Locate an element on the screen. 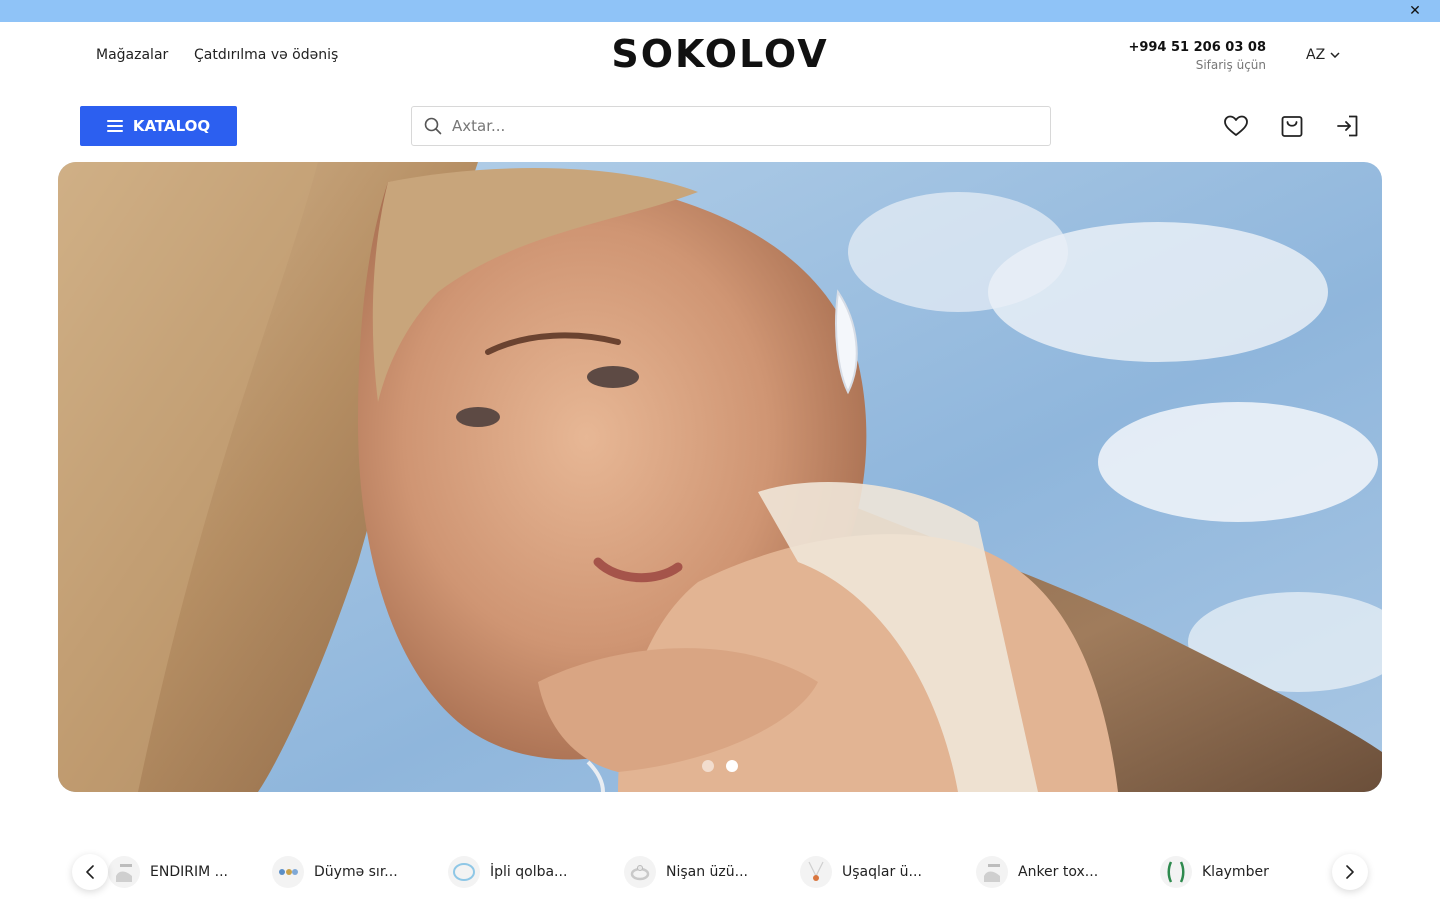  menu-icon is located at coordinates (114, 126).